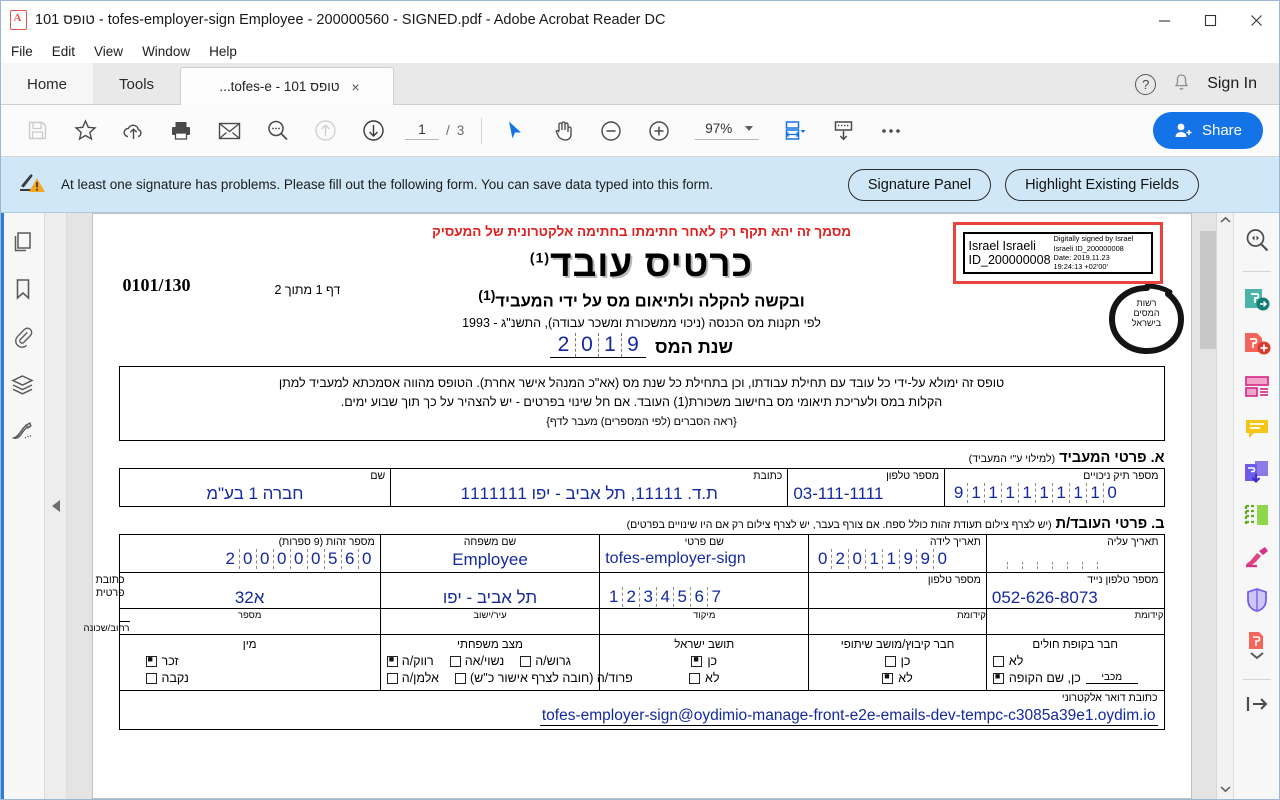  I want to click on comment-icon, so click(1257, 430).